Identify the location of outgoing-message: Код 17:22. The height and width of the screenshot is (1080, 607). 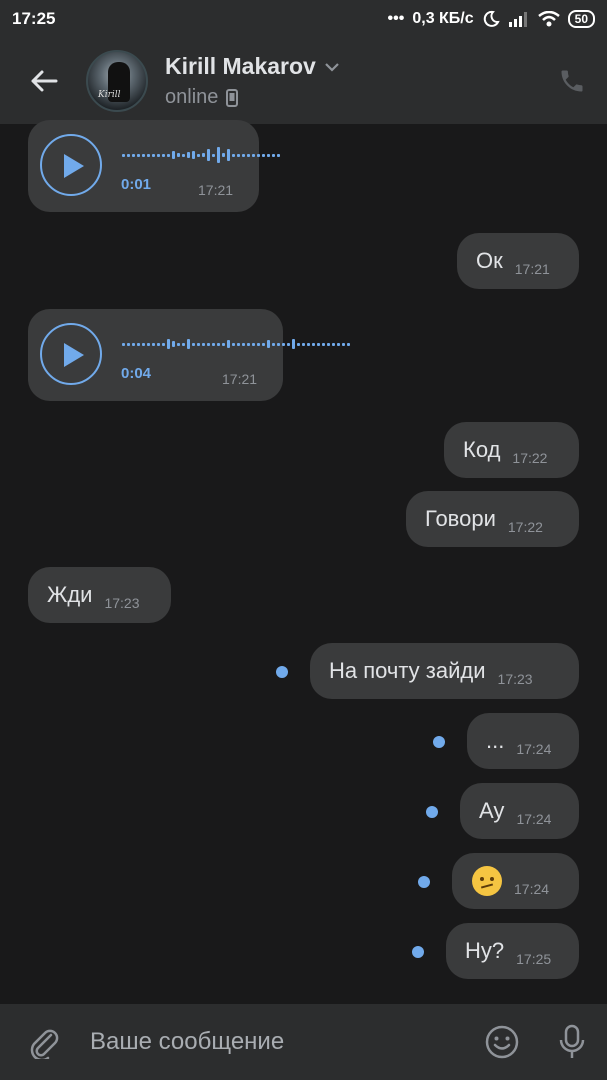
(511, 450).